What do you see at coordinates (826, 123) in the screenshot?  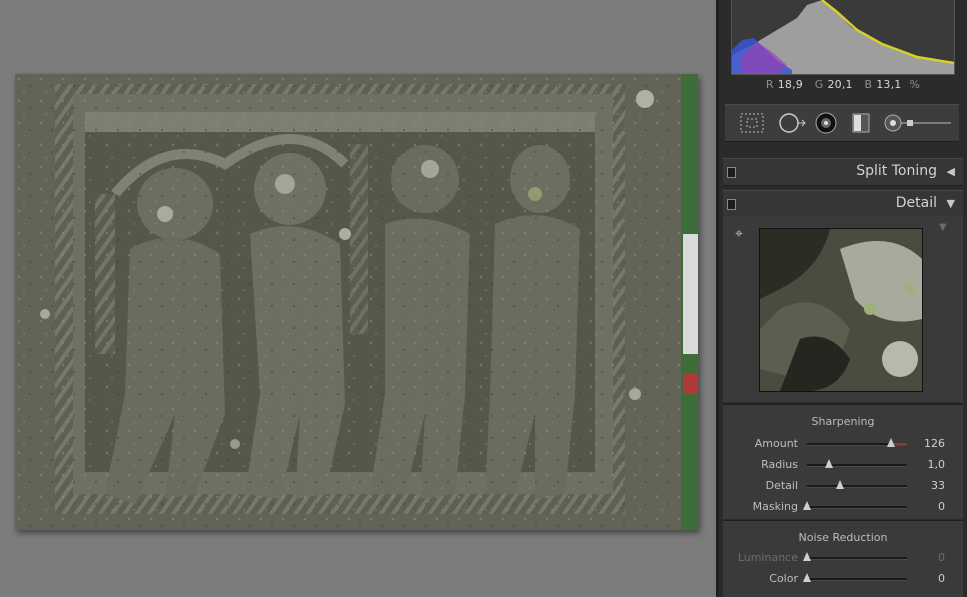 I see `red-eye-icon` at bounding box center [826, 123].